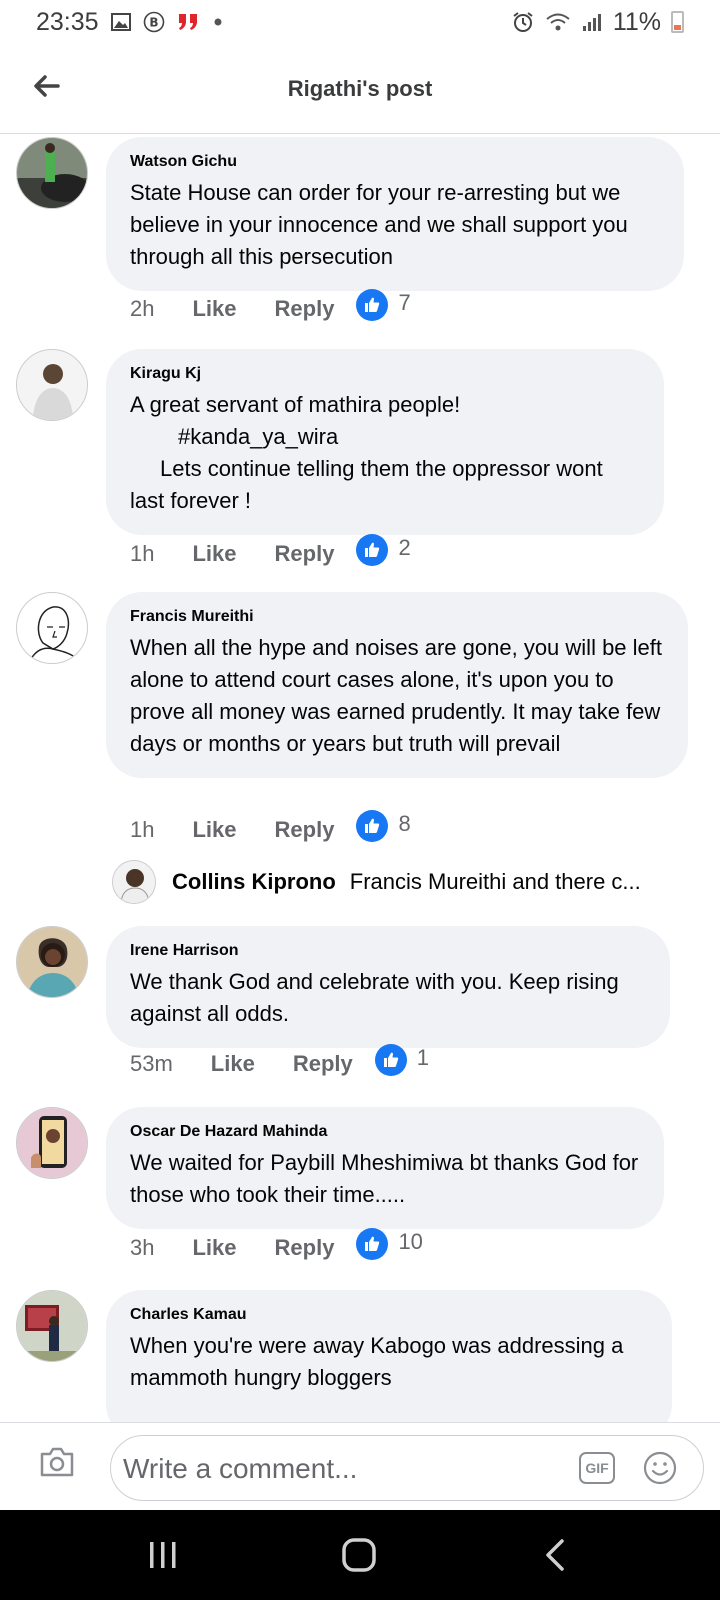  I want to click on comment-actions: 2h Like Reply 7, so click(270, 307).